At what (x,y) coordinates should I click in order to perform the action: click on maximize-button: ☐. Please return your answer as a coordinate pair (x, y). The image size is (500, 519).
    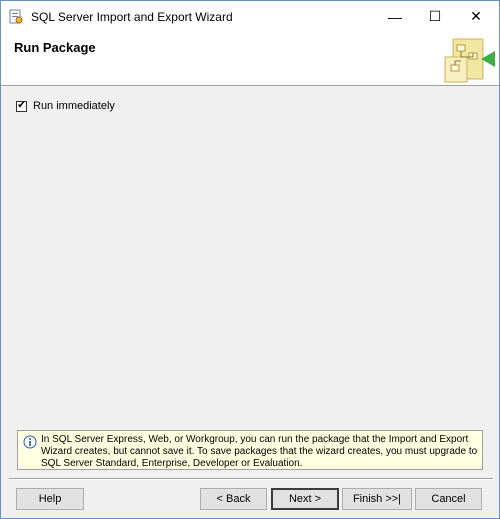
    Looking at the image, I should click on (435, 16).